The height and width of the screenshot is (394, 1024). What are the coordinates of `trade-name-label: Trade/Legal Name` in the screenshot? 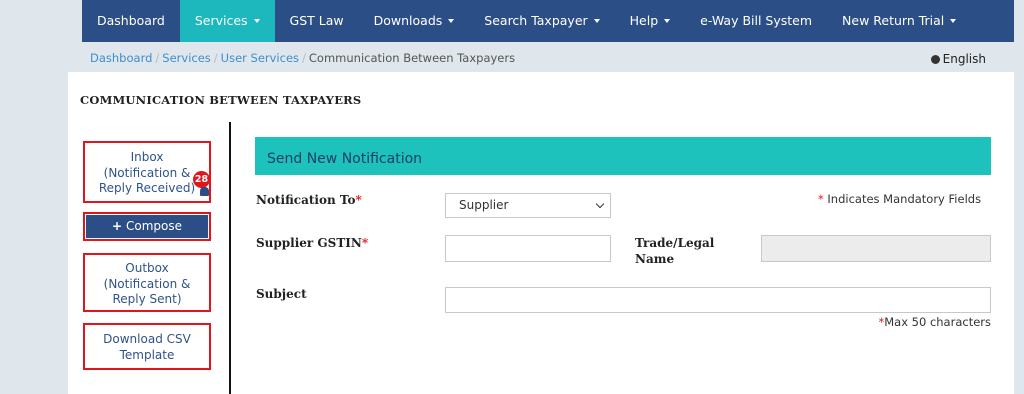 It's located at (674, 251).